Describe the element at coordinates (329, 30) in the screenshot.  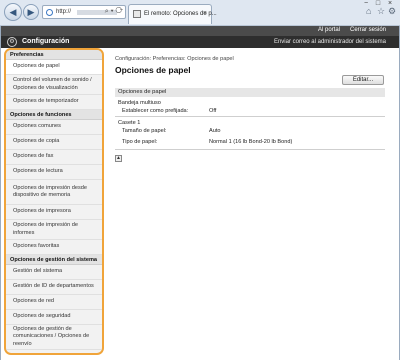
I see `portal-link: Al portal` at that location.